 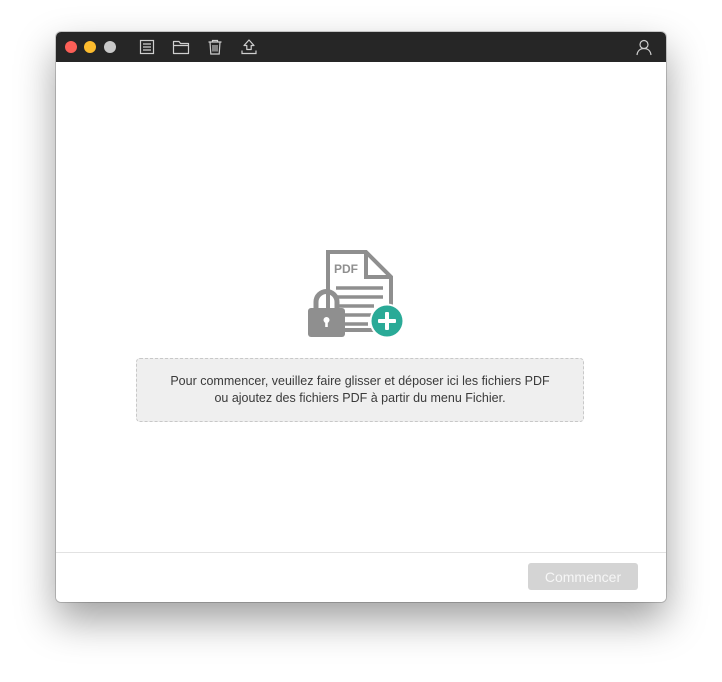 I want to click on zoom-button, so click(x=110, y=47).